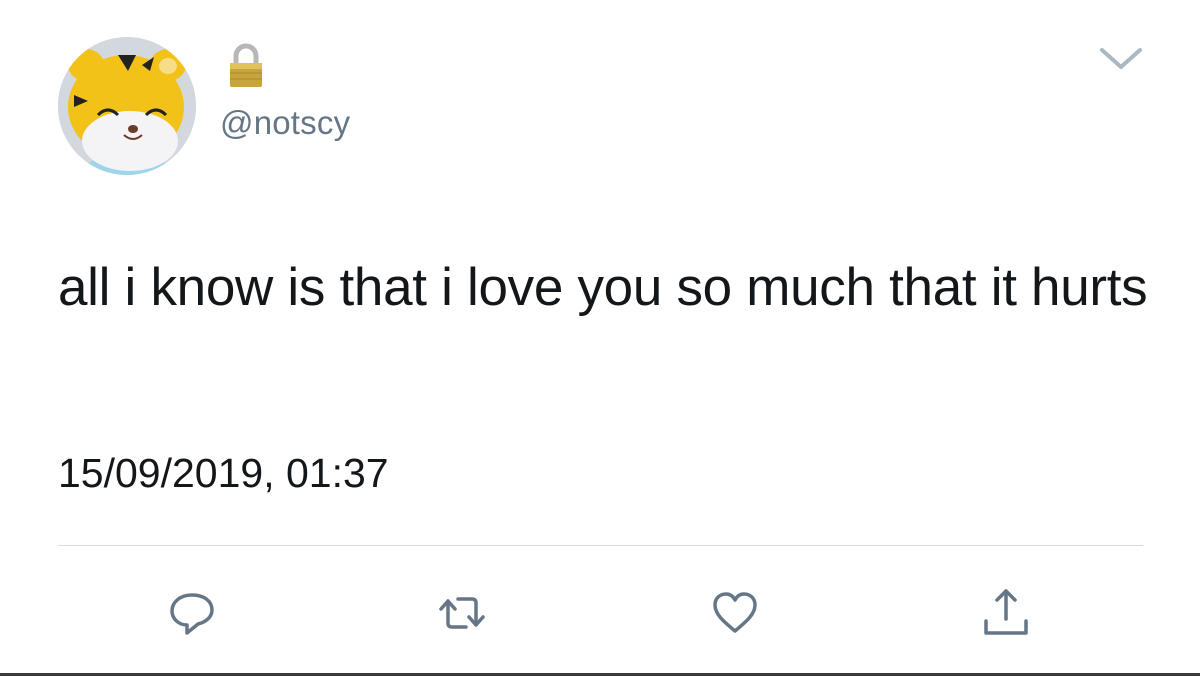  What do you see at coordinates (223, 473) in the screenshot?
I see `tweet-timestamp: 15/09/2019, 01:37` at bounding box center [223, 473].